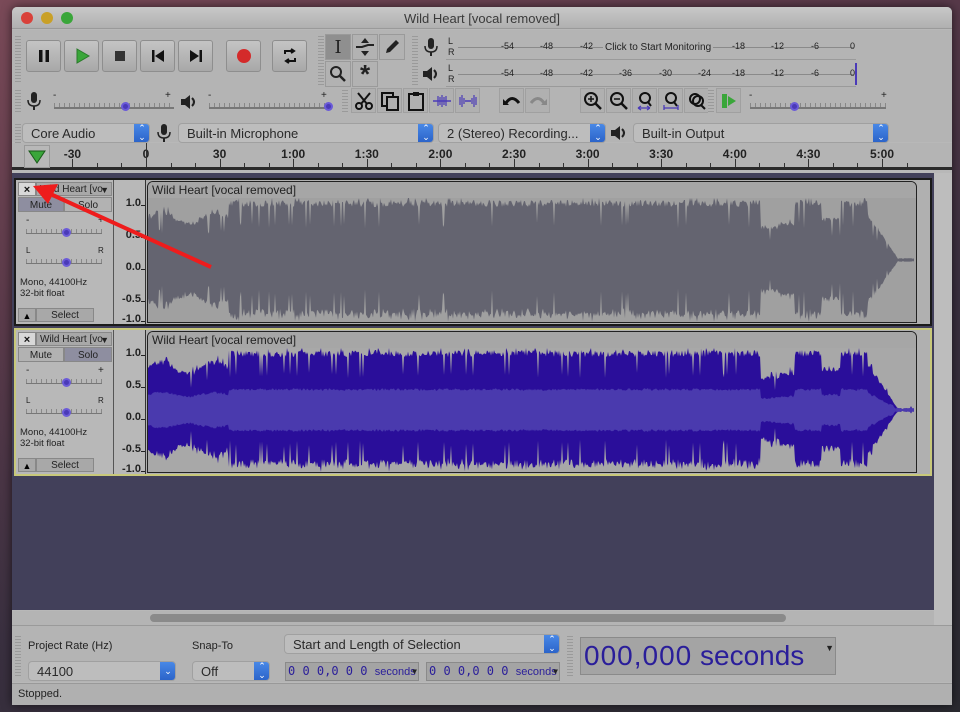 The height and width of the screenshot is (712, 960). I want to click on zoom-toggle-button, so click(696, 100).